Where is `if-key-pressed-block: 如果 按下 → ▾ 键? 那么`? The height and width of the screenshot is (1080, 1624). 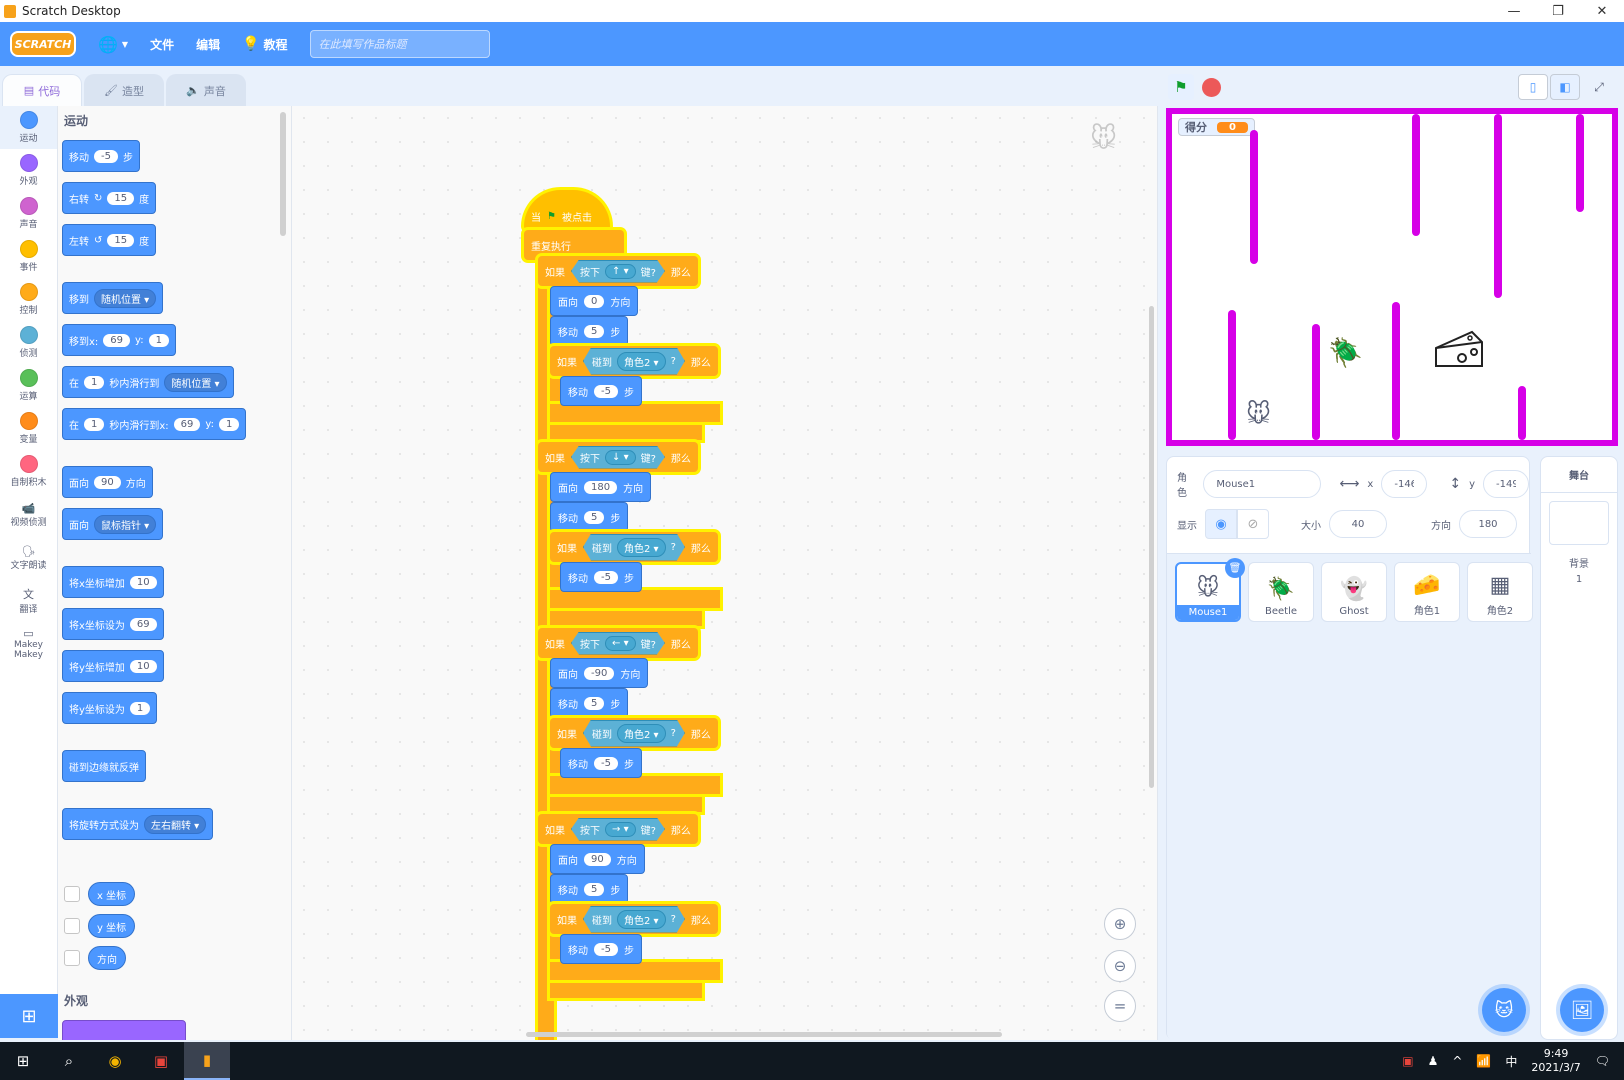
if-key-pressed-block: 如果 按下 → ▾ 键? 那么 is located at coordinates (618, 829).